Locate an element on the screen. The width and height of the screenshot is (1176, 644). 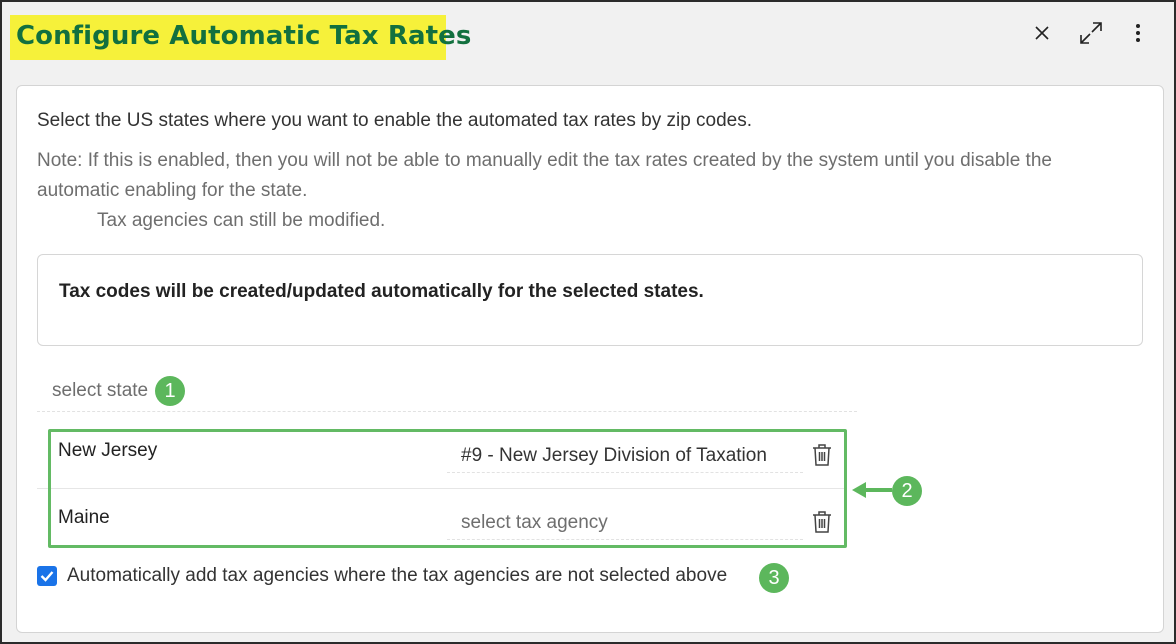
annotation-badge-3: 3 is located at coordinates (774, 578).